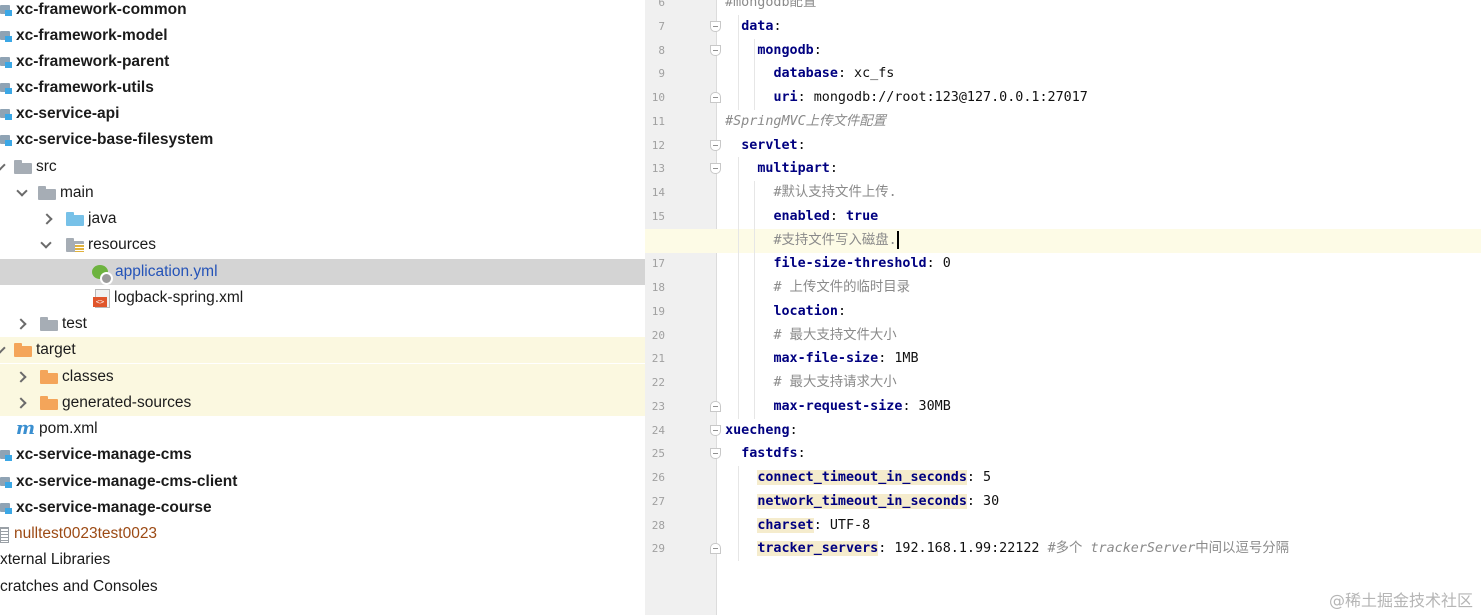  I want to click on tree-item-logback-xml: logback-spring.xml, so click(322, 298).